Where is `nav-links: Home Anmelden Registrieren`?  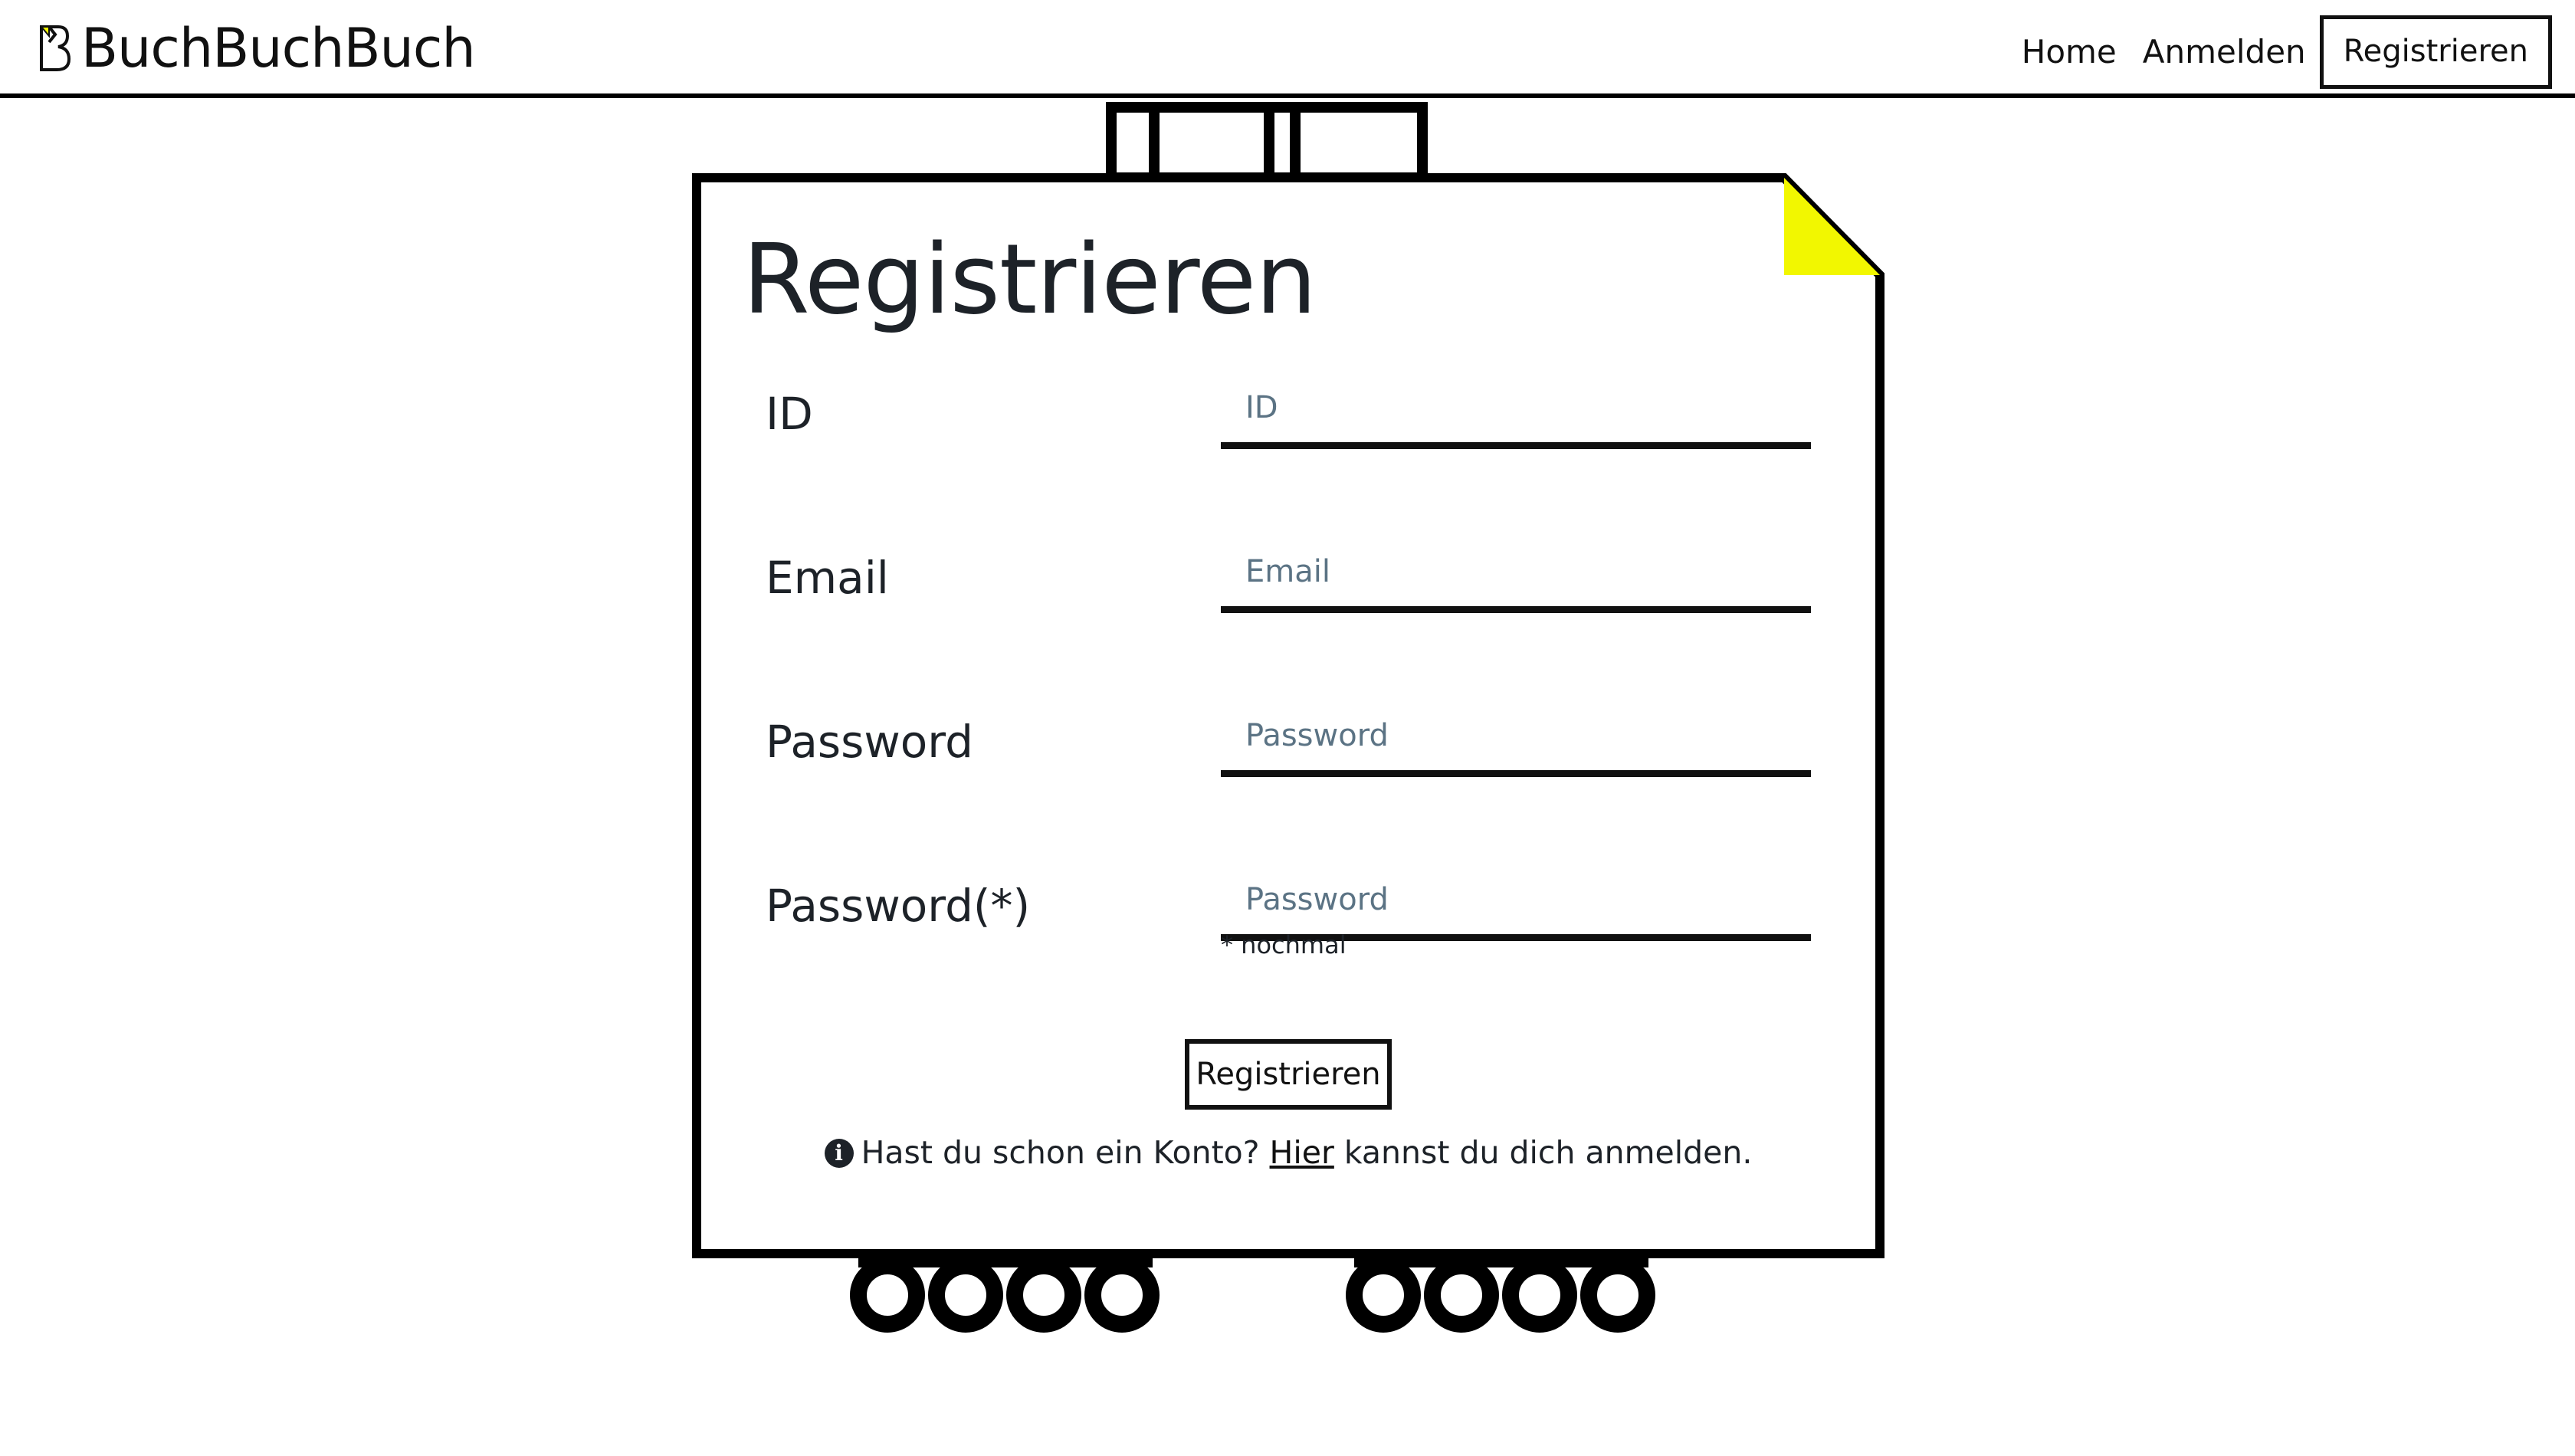 nav-links: Home Anmelden Registrieren is located at coordinates (2274, 52).